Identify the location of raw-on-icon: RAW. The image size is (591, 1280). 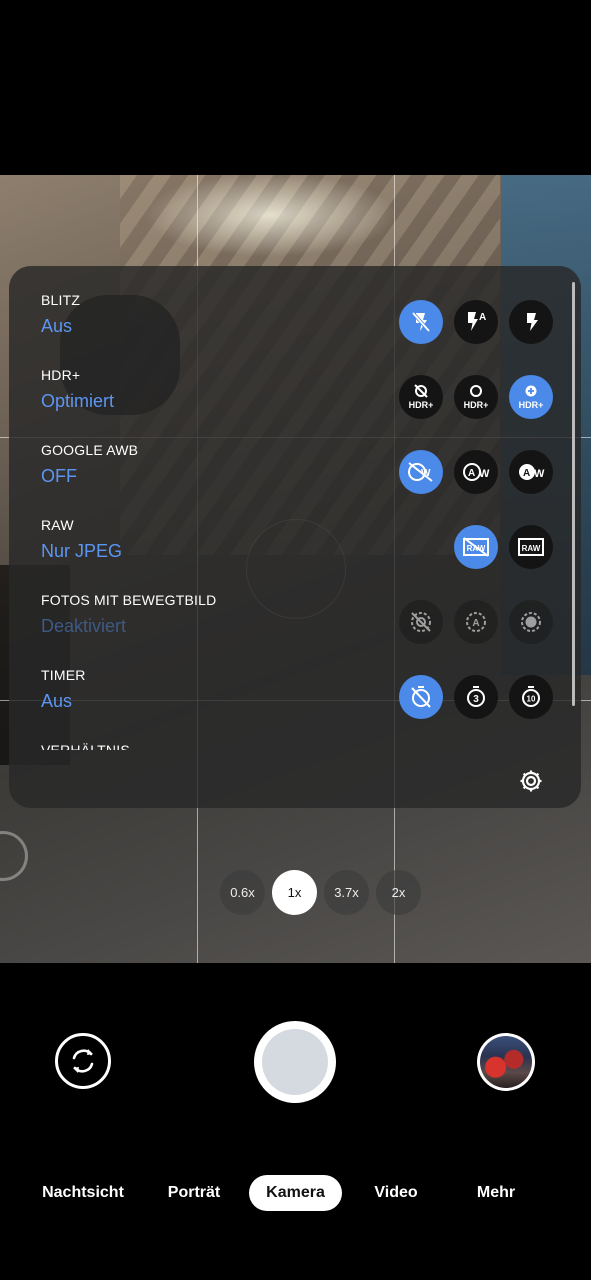
(531, 547).